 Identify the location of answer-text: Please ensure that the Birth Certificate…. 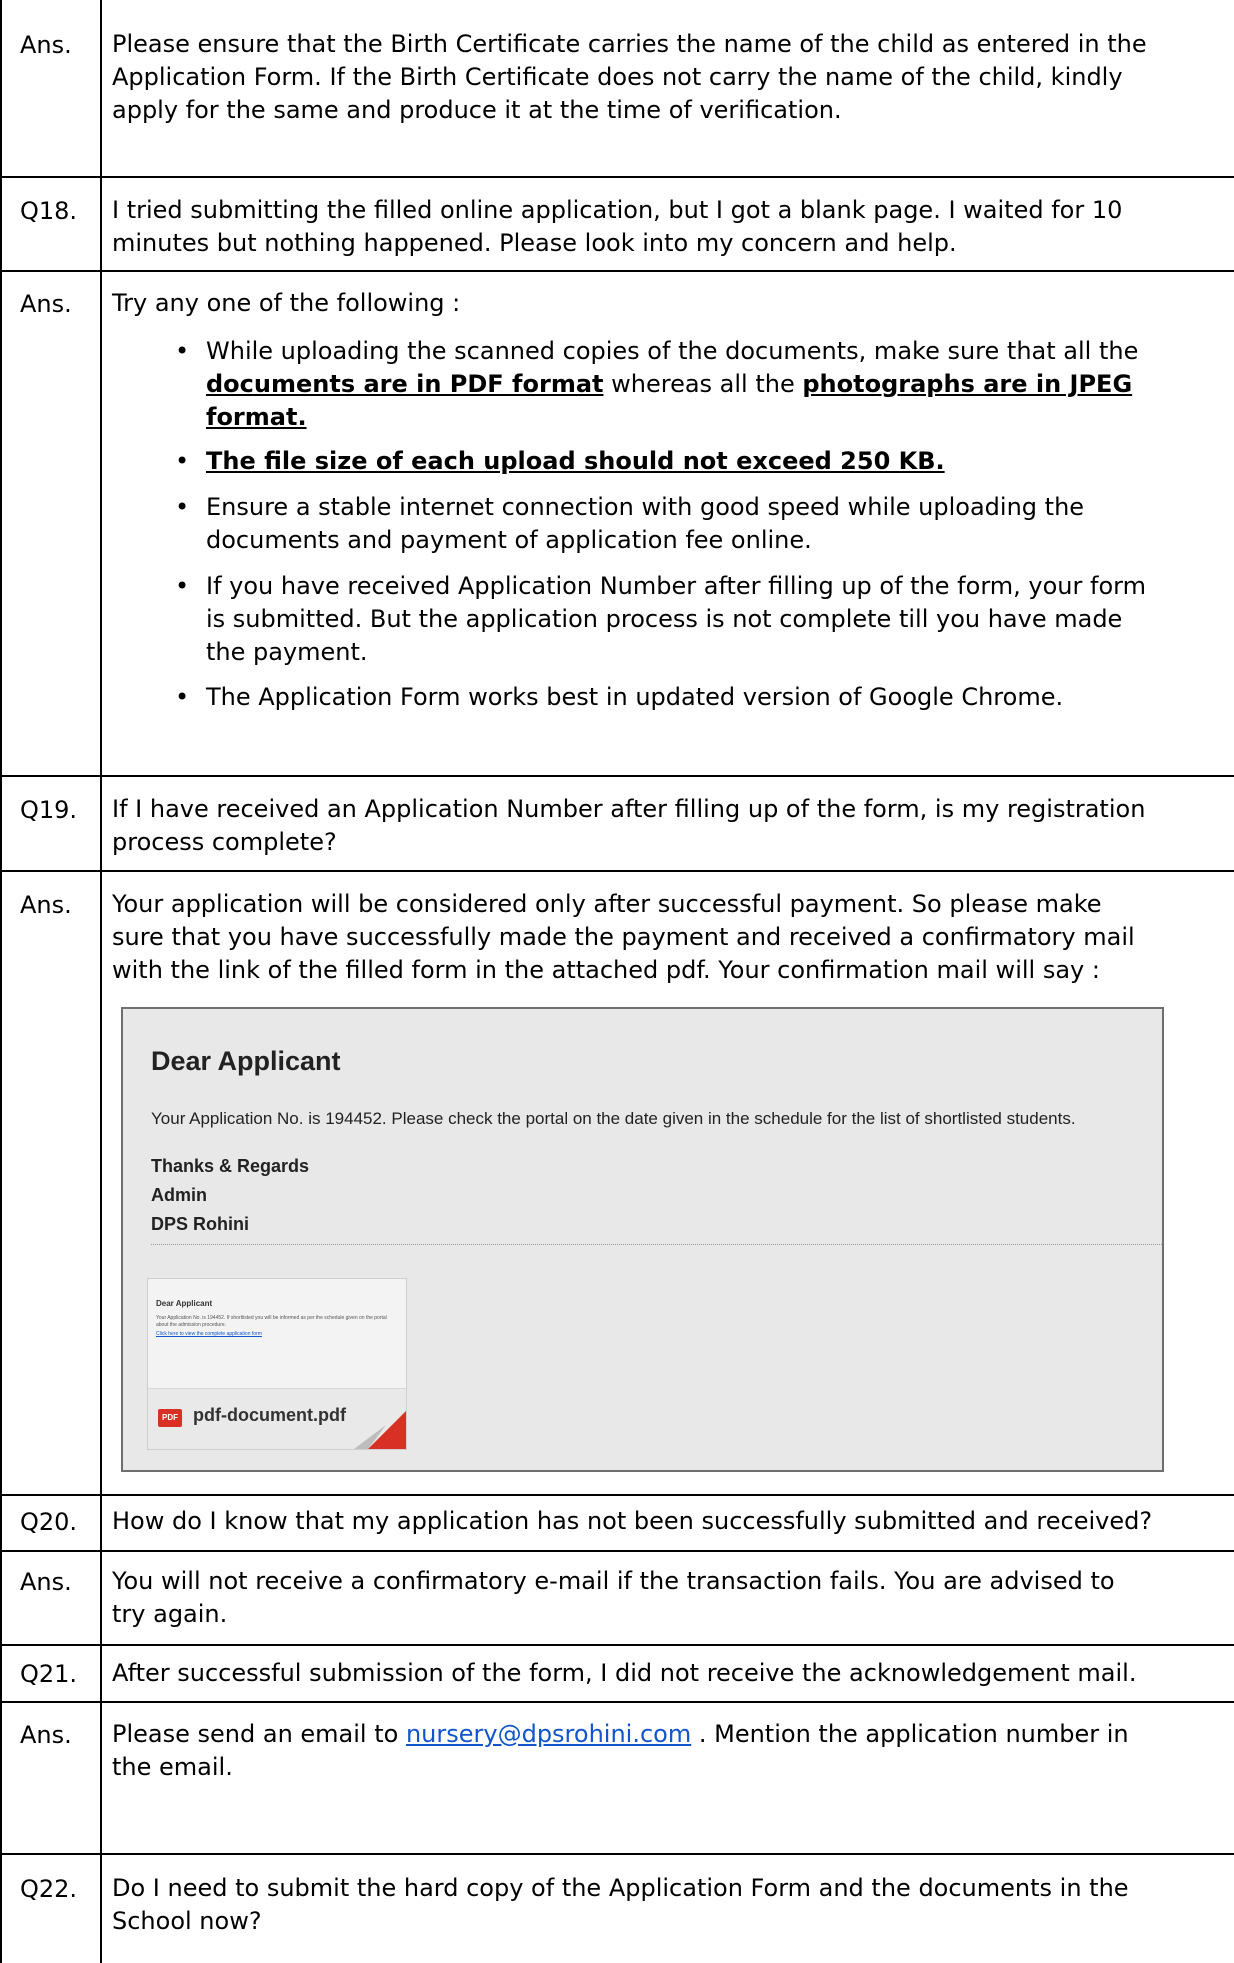
(629, 44).